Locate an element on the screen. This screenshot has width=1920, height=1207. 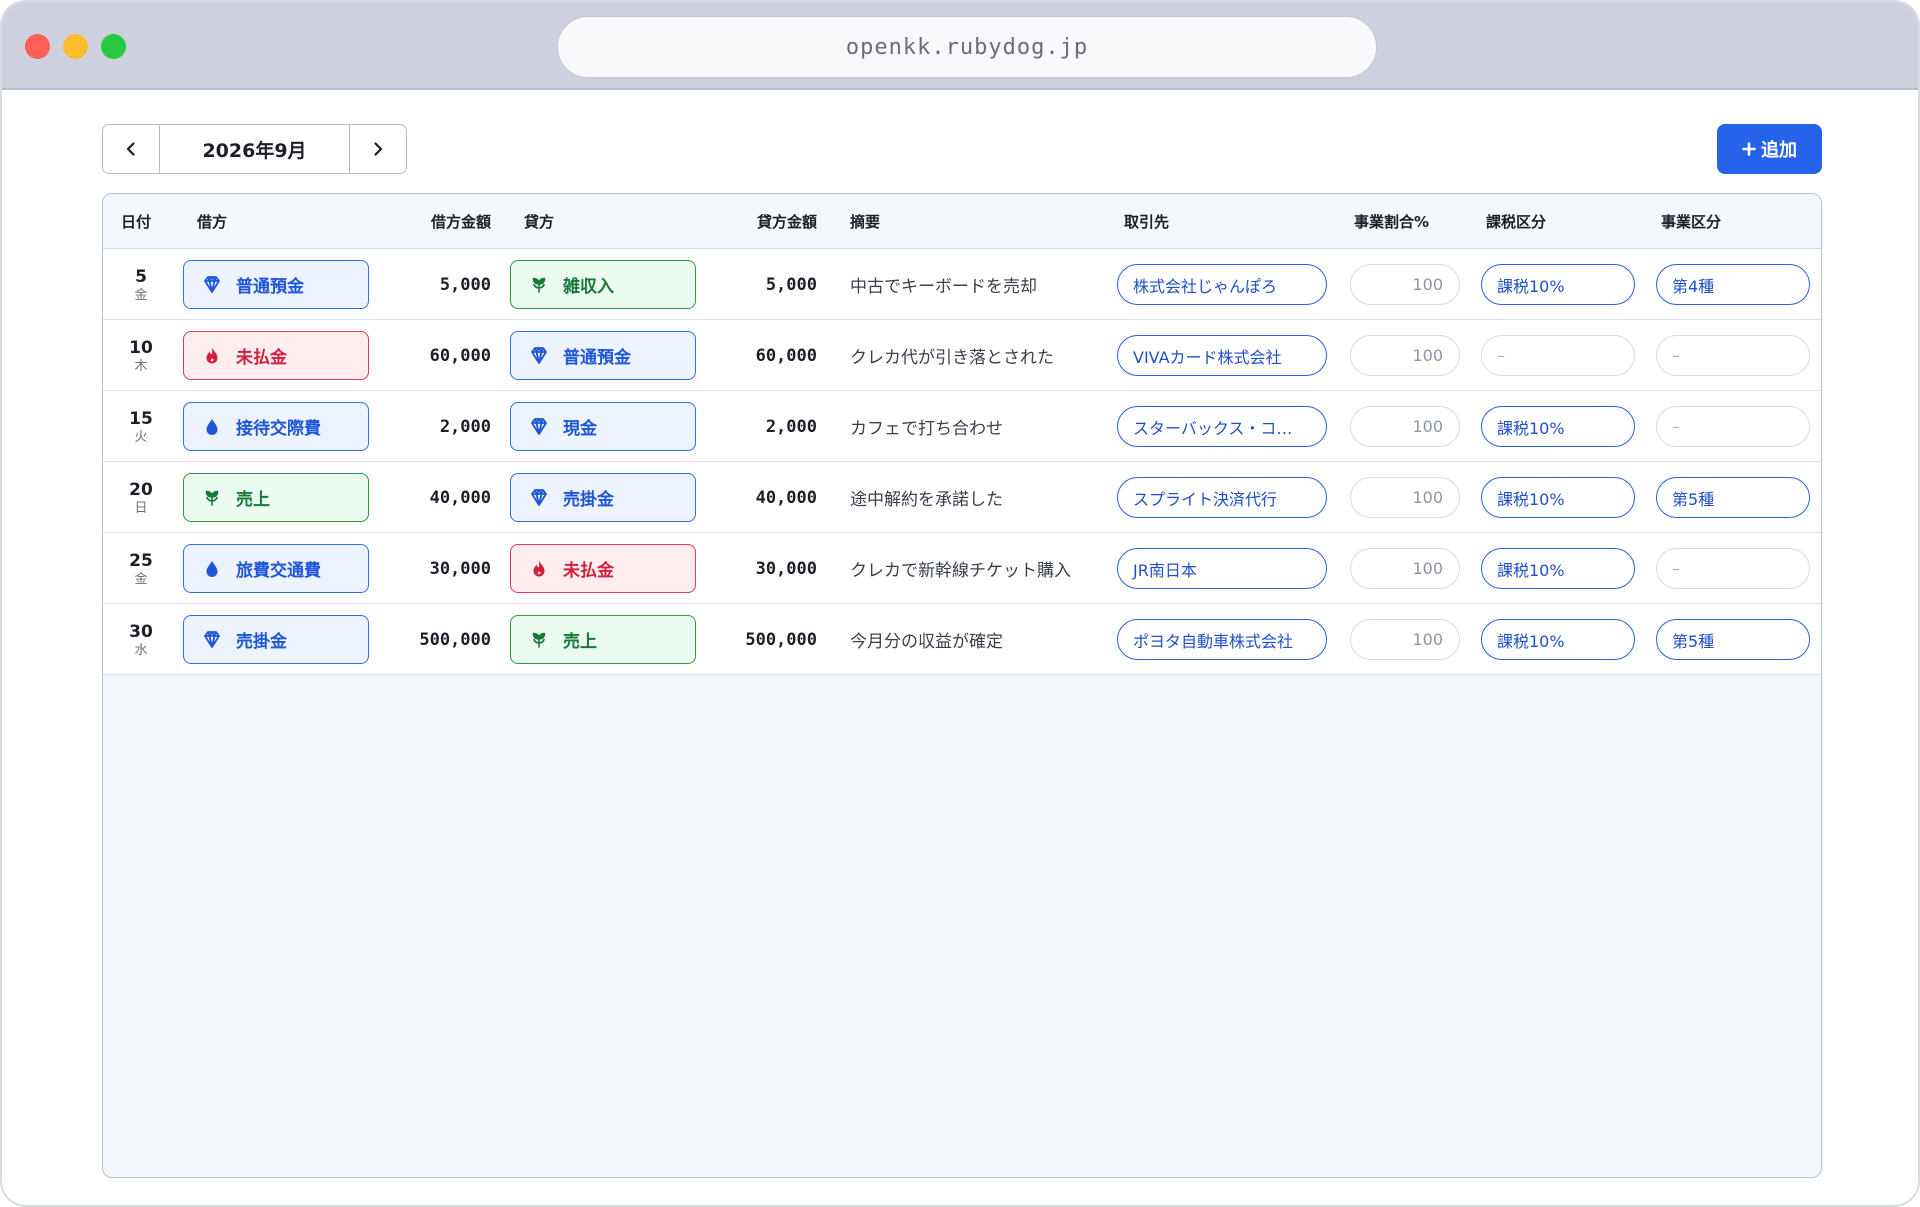
credit-account-select: 普通預金 is located at coordinates (603, 355).